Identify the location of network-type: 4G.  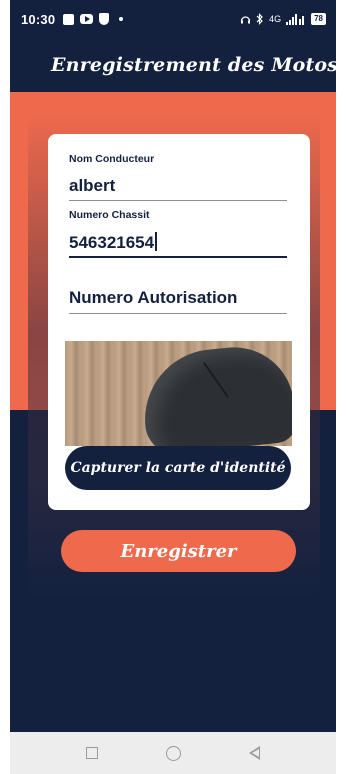
(275, 19).